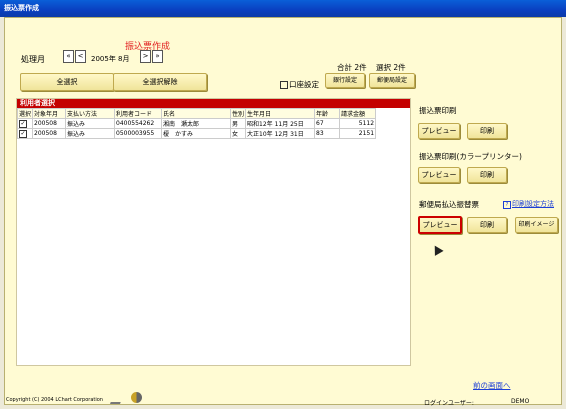 The image size is (566, 409). I want to click on row-code: 0400554262, so click(138, 123).